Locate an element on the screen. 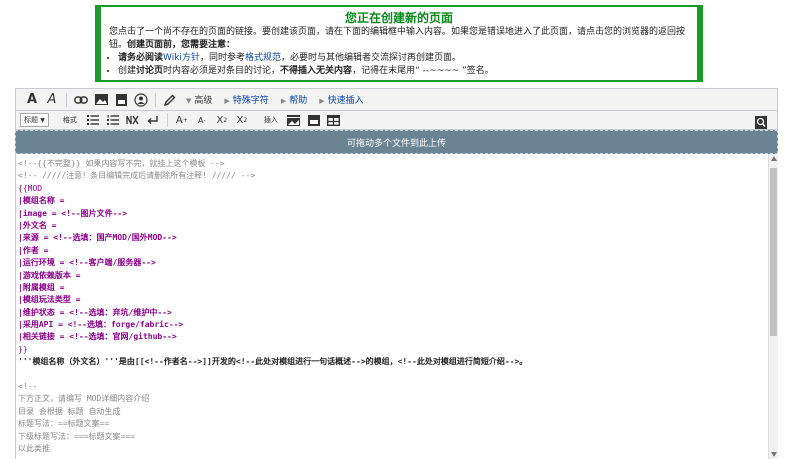 This screenshot has height=459, width=800. file-icon is located at coordinates (121, 100).